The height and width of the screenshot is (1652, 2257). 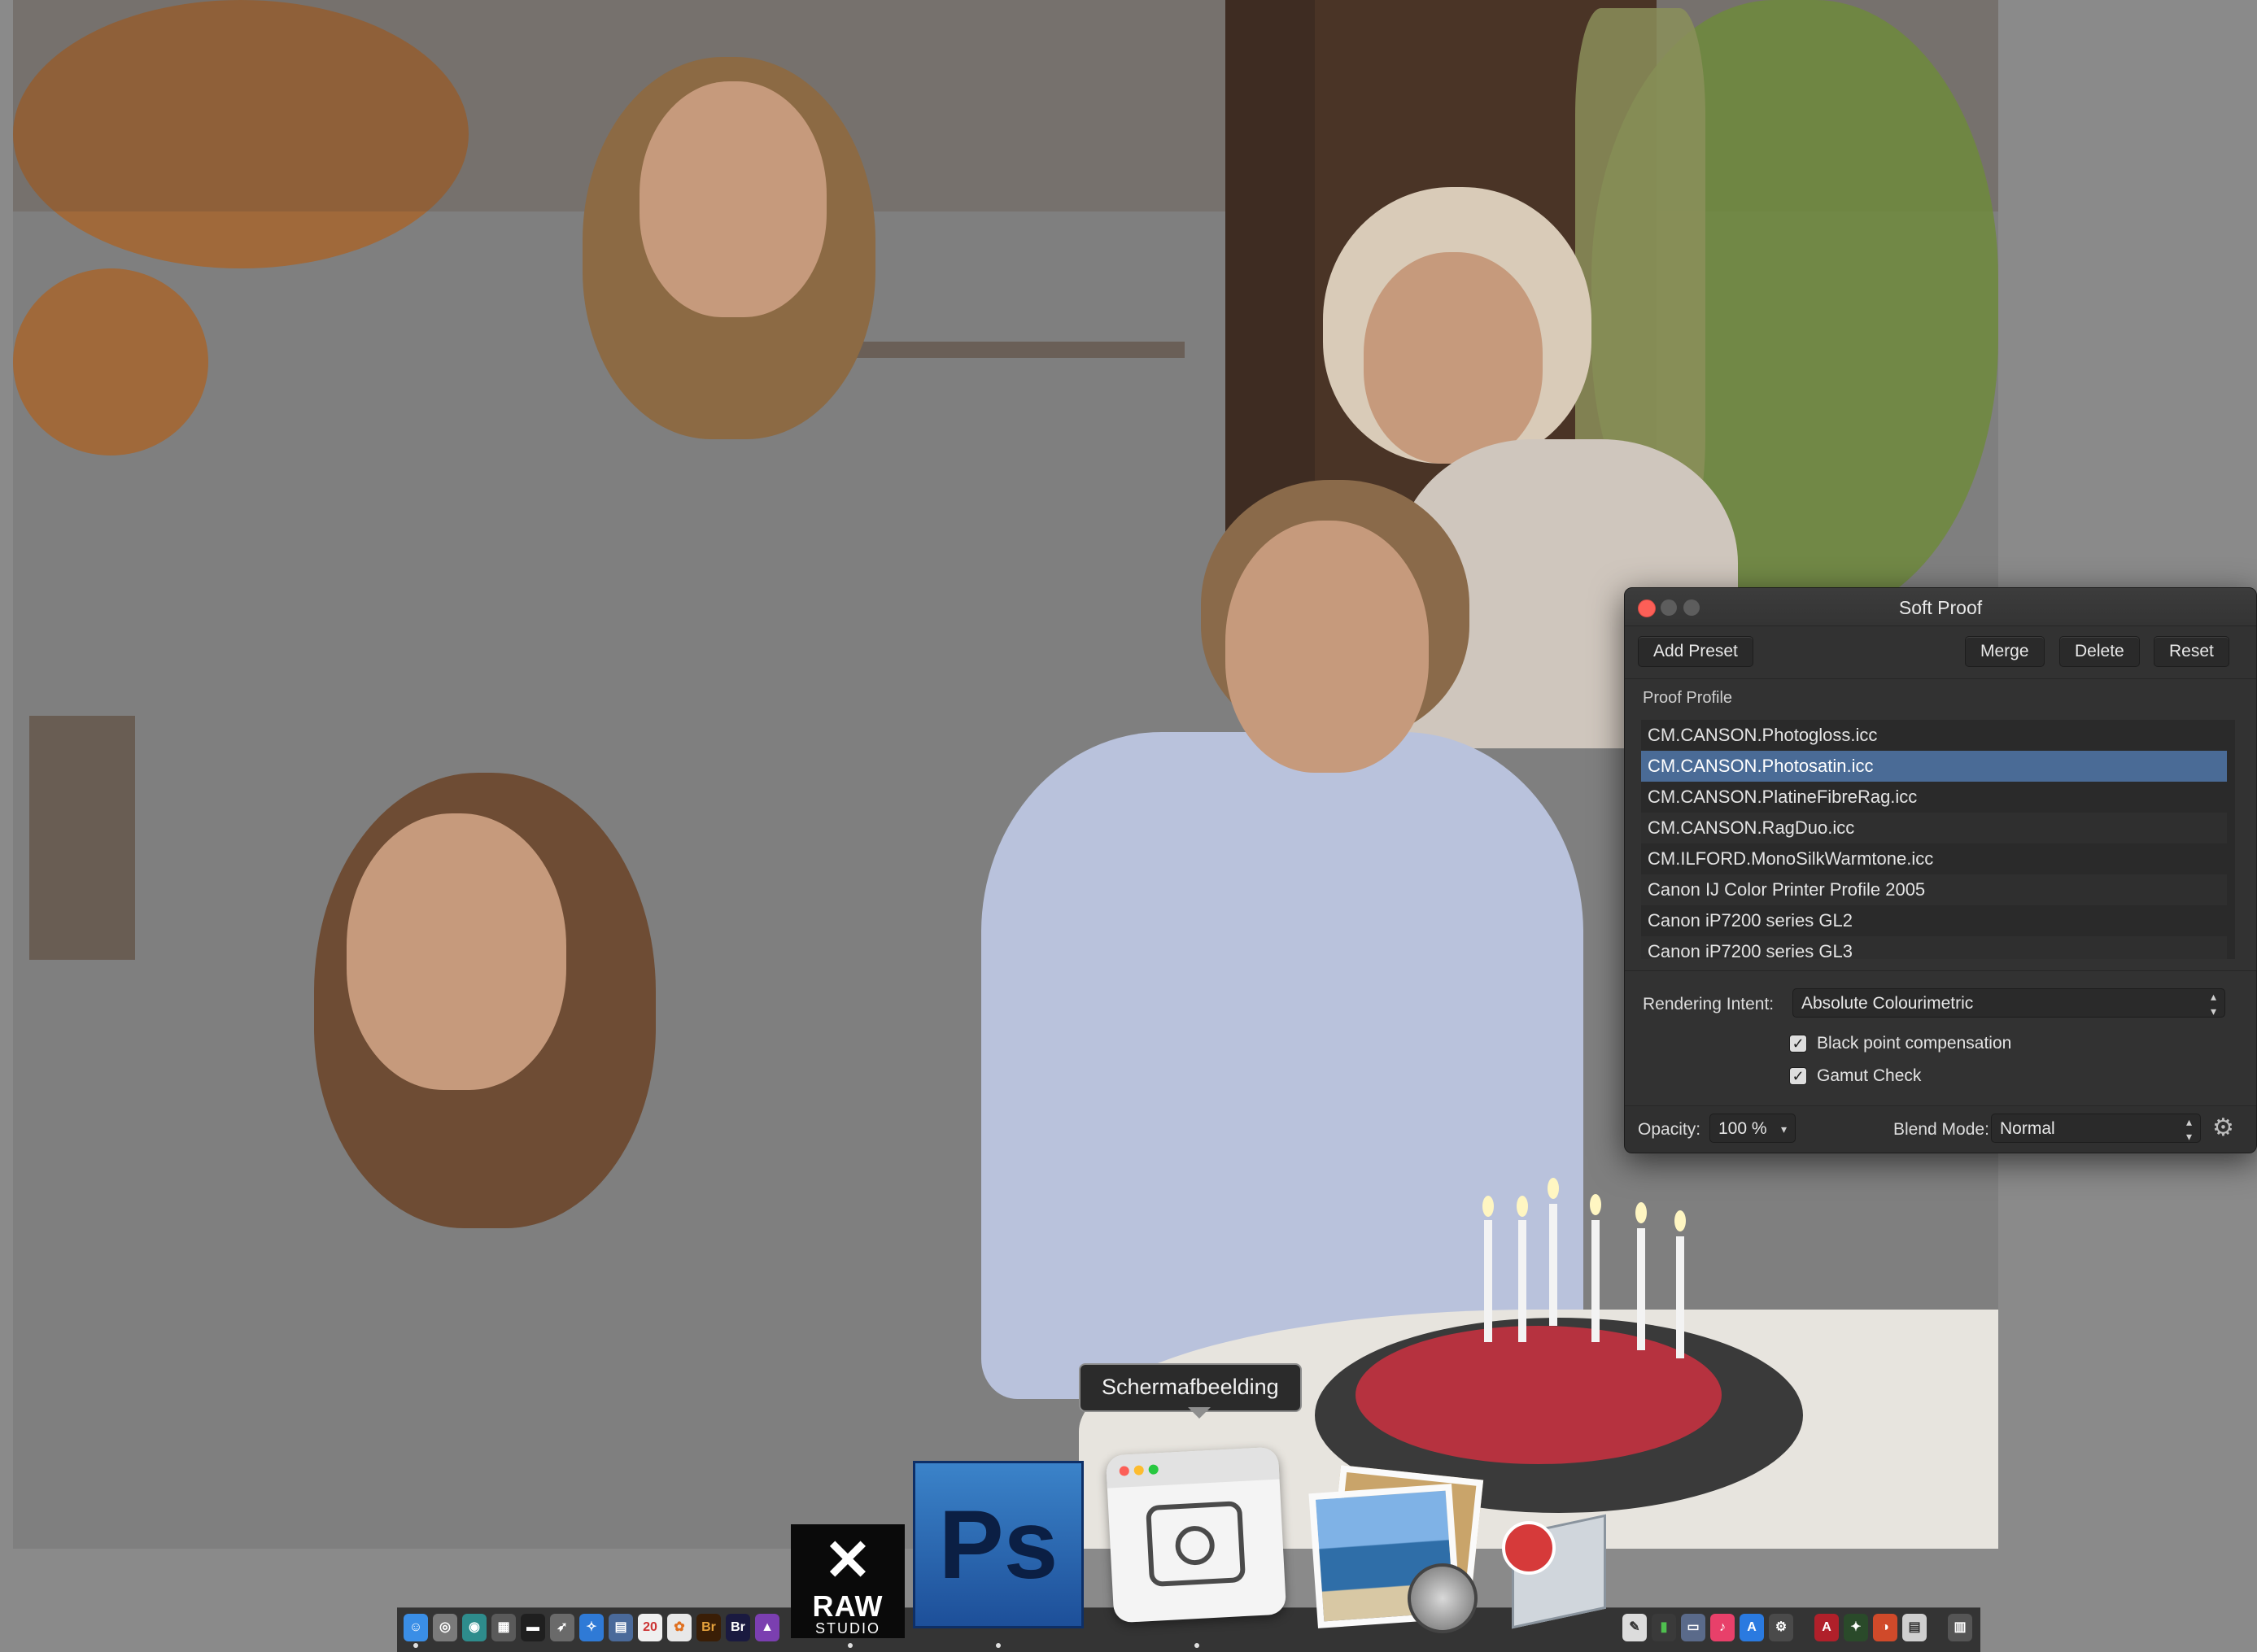 I want to click on divider, so click(x=1940, y=970).